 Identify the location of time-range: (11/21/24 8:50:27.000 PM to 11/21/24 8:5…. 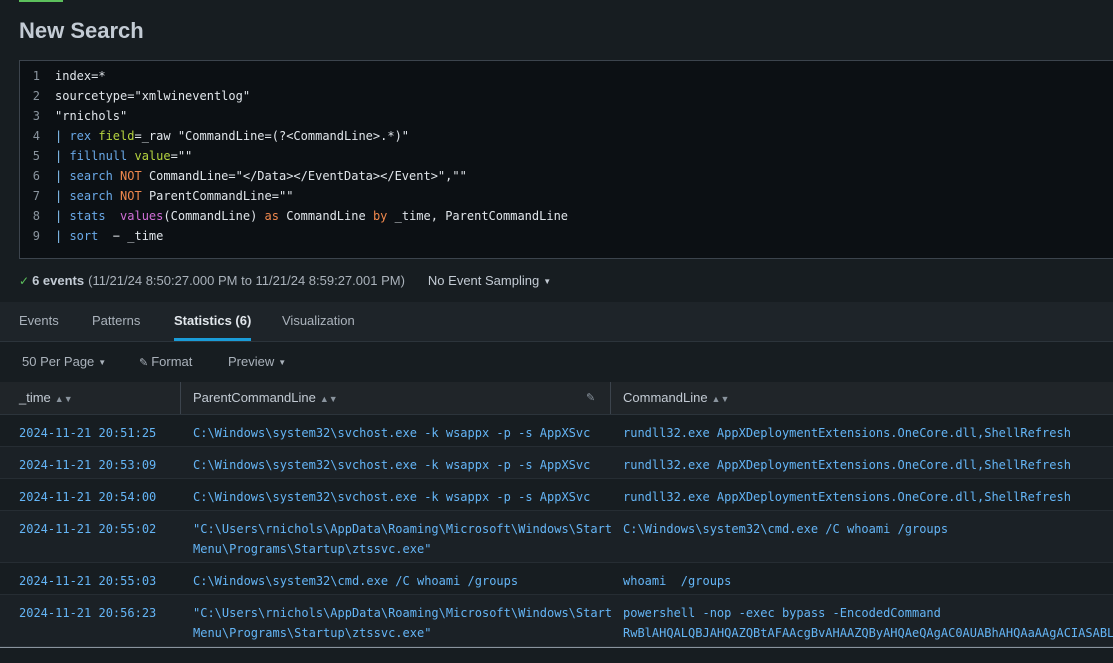
(246, 280).